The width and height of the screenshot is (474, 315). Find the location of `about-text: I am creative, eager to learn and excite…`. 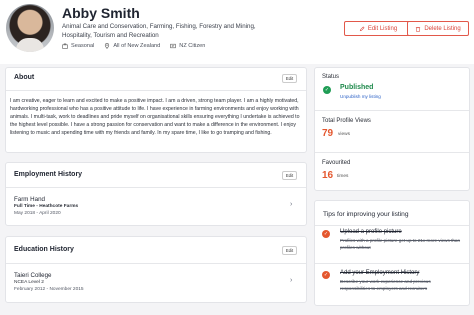

about-text: I am creative, eager to learn and excite… is located at coordinates (155, 117).